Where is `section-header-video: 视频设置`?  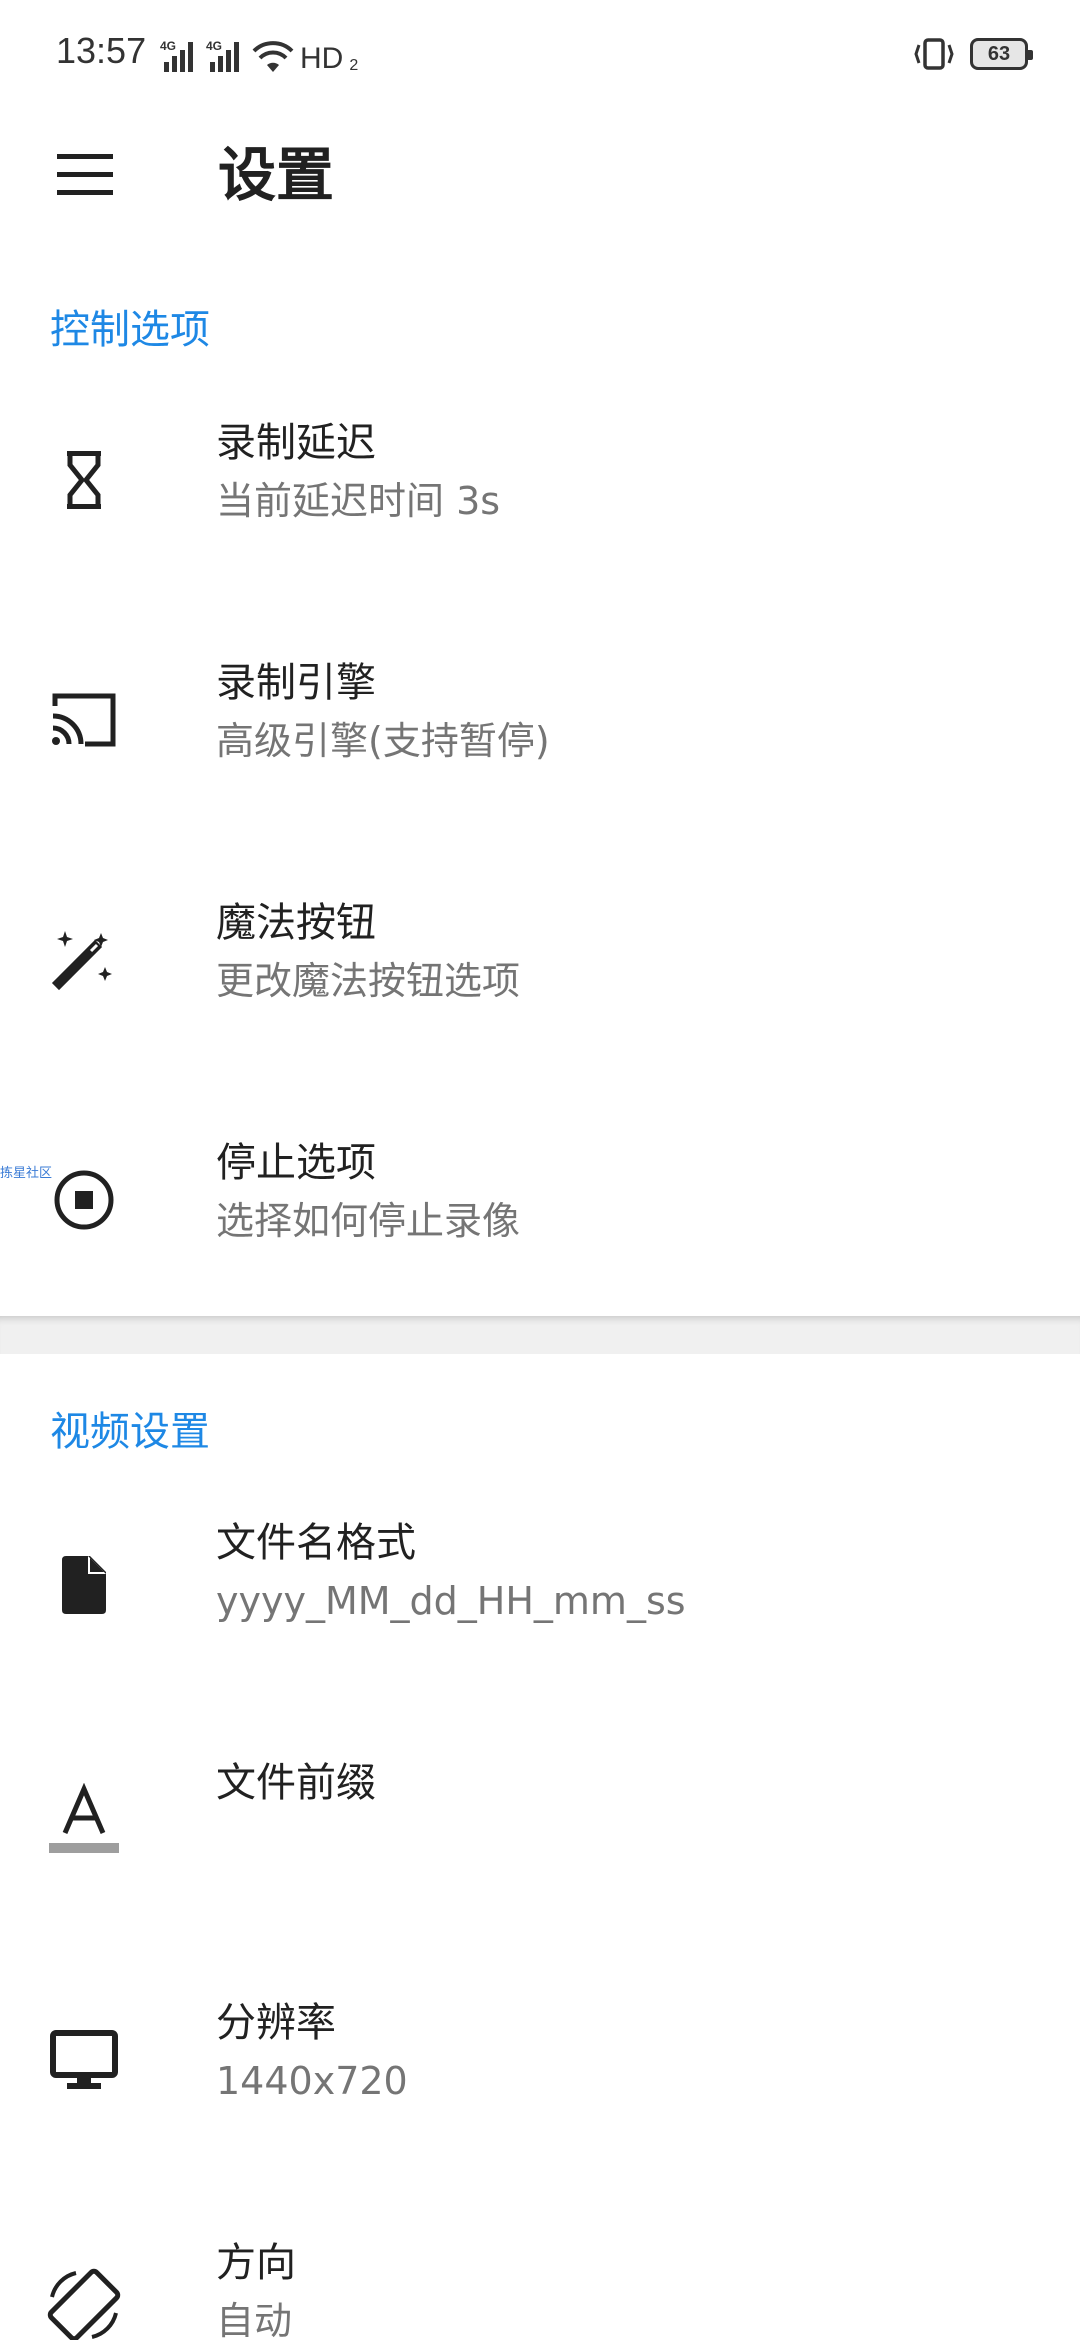
section-header-video: 视频设置 is located at coordinates (130, 1432).